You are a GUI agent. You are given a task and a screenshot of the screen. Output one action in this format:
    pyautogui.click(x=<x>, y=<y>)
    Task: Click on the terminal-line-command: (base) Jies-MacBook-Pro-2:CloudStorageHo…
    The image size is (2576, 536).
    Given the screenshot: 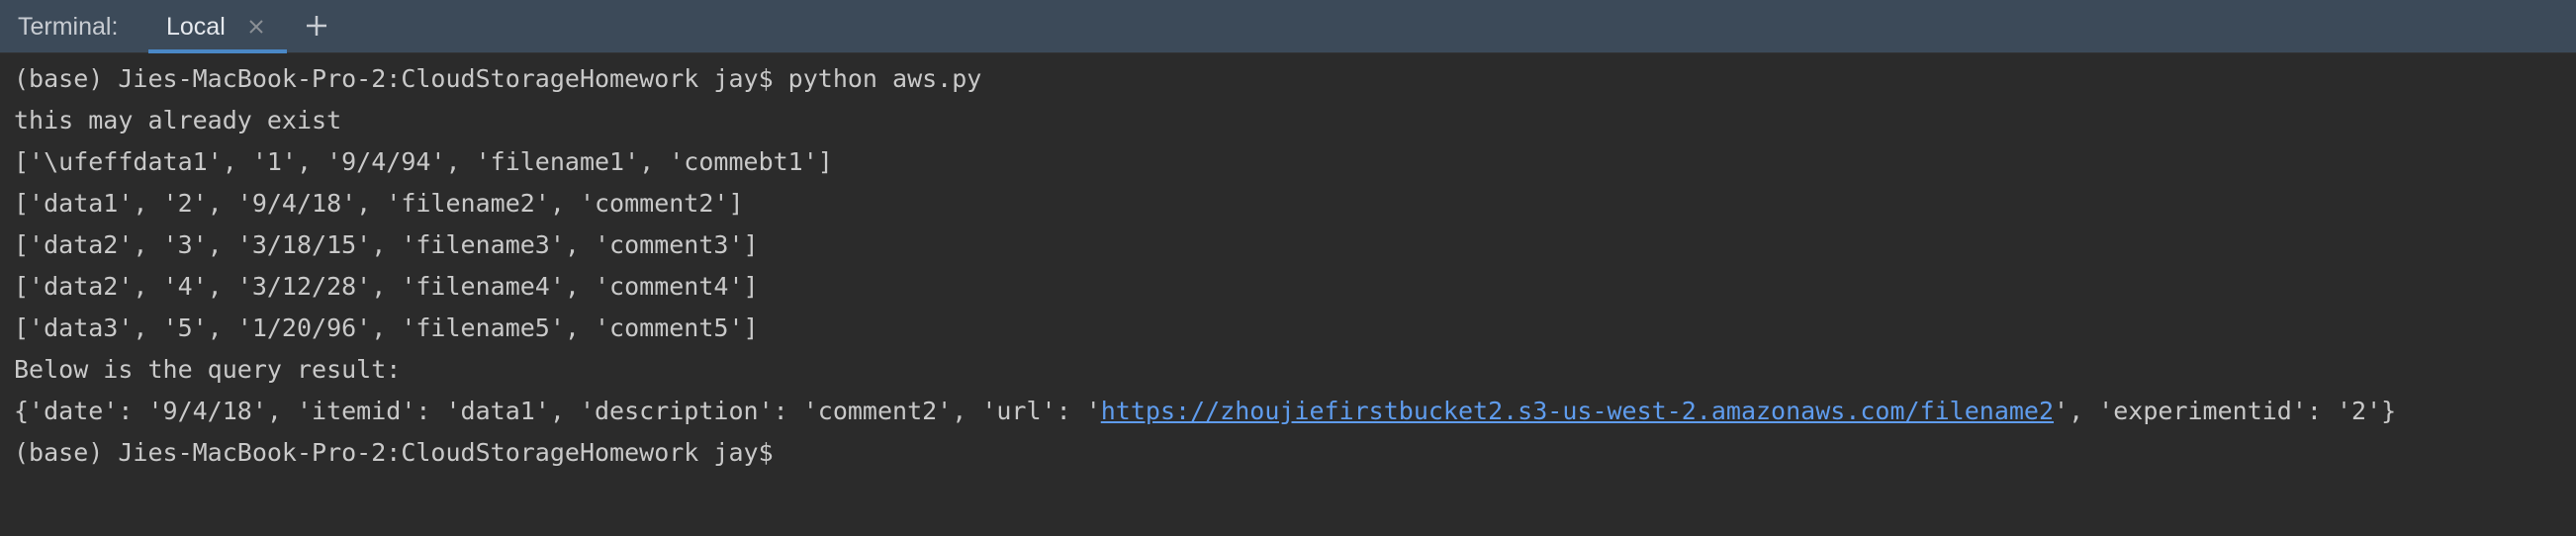 What is the action you would take?
    pyautogui.click(x=498, y=78)
    